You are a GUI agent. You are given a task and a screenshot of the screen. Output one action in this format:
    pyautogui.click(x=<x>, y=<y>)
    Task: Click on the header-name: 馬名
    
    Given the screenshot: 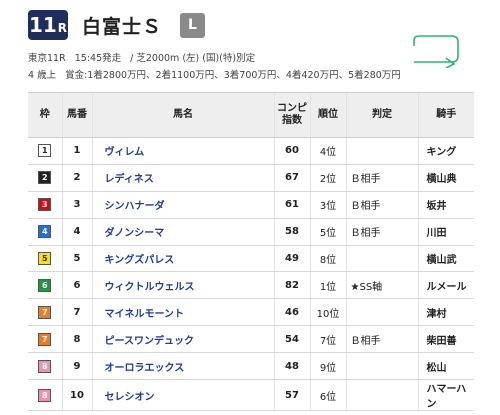 What is the action you would take?
    pyautogui.click(x=182, y=115)
    